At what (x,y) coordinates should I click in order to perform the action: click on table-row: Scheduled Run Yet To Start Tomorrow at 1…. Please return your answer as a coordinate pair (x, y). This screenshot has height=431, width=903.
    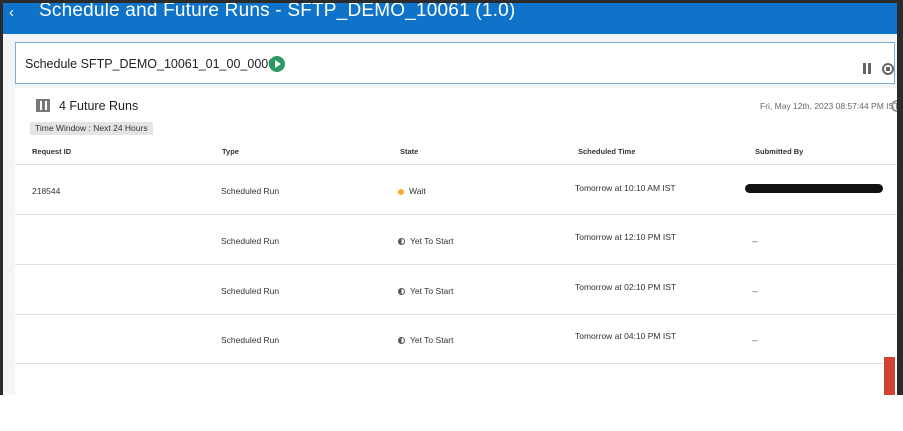
    Looking at the image, I should click on (456, 240).